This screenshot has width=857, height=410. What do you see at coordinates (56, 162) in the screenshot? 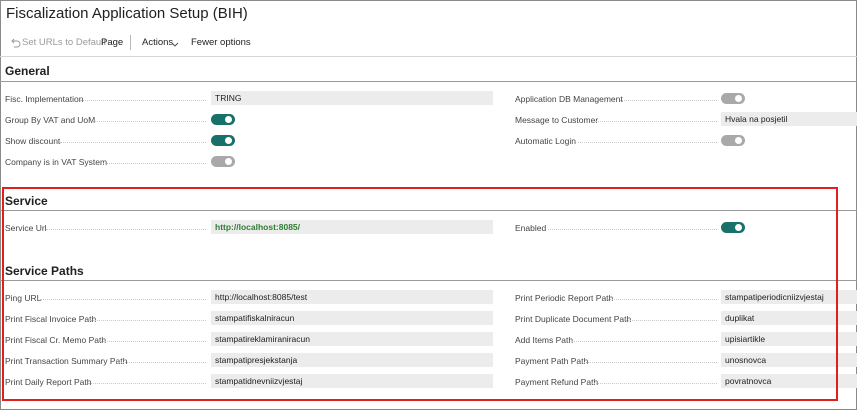
I see `vat-system-label: Company is in VAT System` at bounding box center [56, 162].